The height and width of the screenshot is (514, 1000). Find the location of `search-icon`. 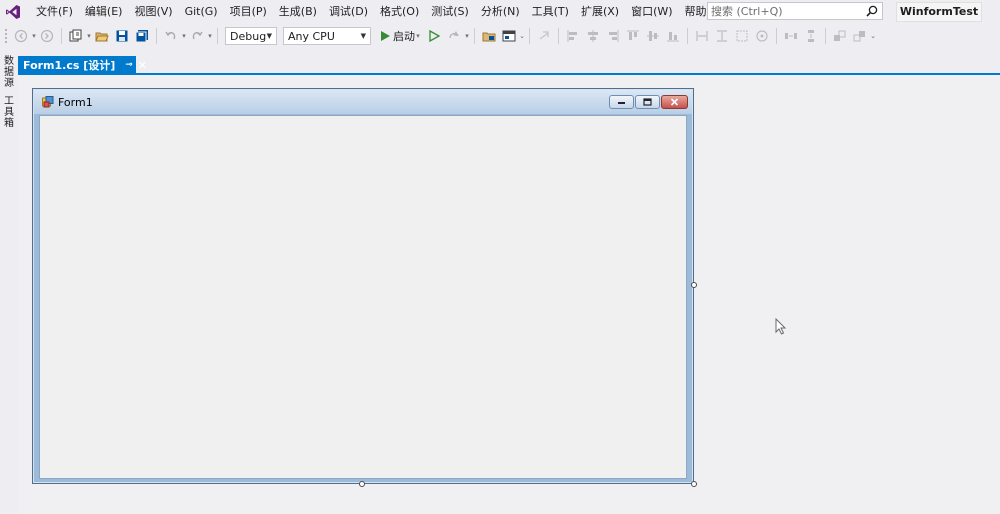

search-icon is located at coordinates (872, 11).